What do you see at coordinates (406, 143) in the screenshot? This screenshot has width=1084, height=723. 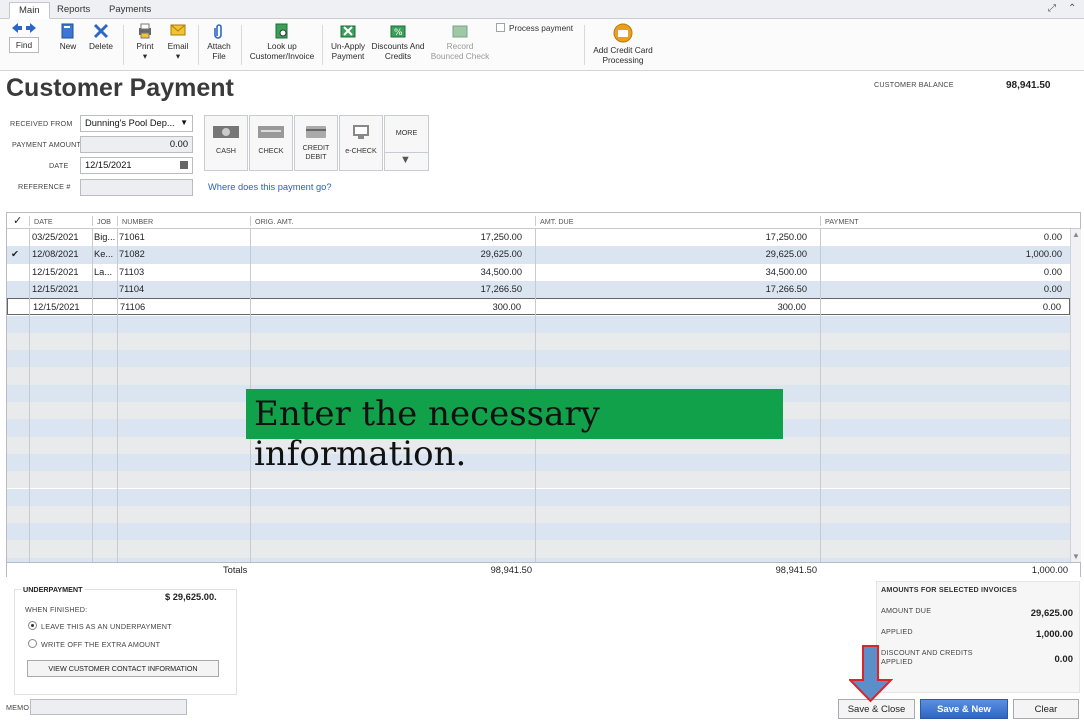 I see `more-button: MORE ▼` at bounding box center [406, 143].